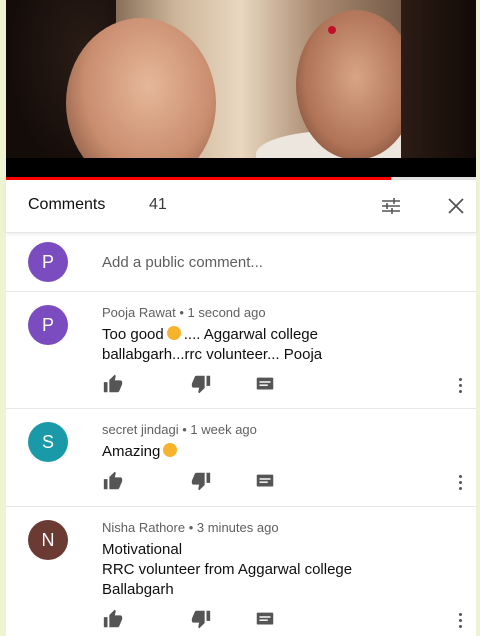  I want to click on comment-text-part: Ballabgarh, so click(138, 589).